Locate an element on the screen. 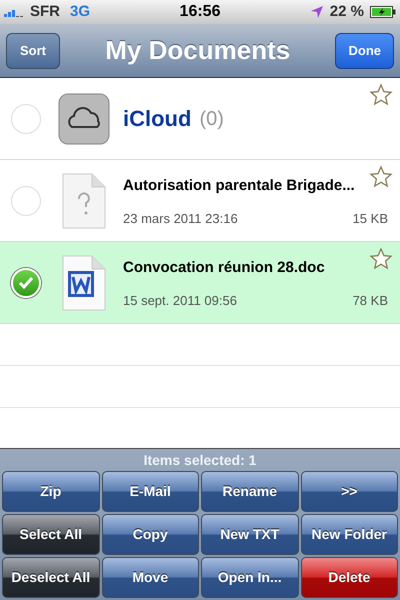  sort-button: Sort is located at coordinates (33, 50).